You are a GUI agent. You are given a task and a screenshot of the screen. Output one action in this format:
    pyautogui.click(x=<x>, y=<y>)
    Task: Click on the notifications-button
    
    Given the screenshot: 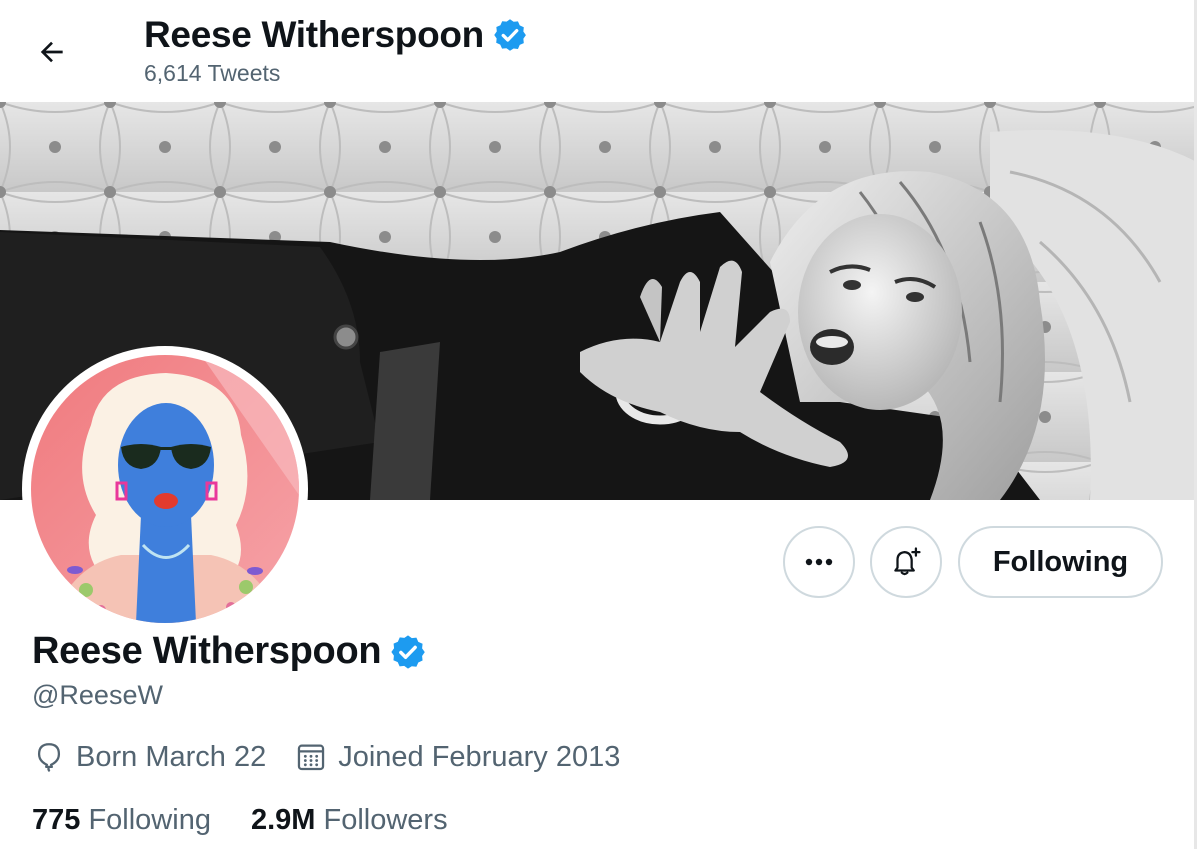 What is the action you would take?
    pyautogui.click(x=906, y=562)
    